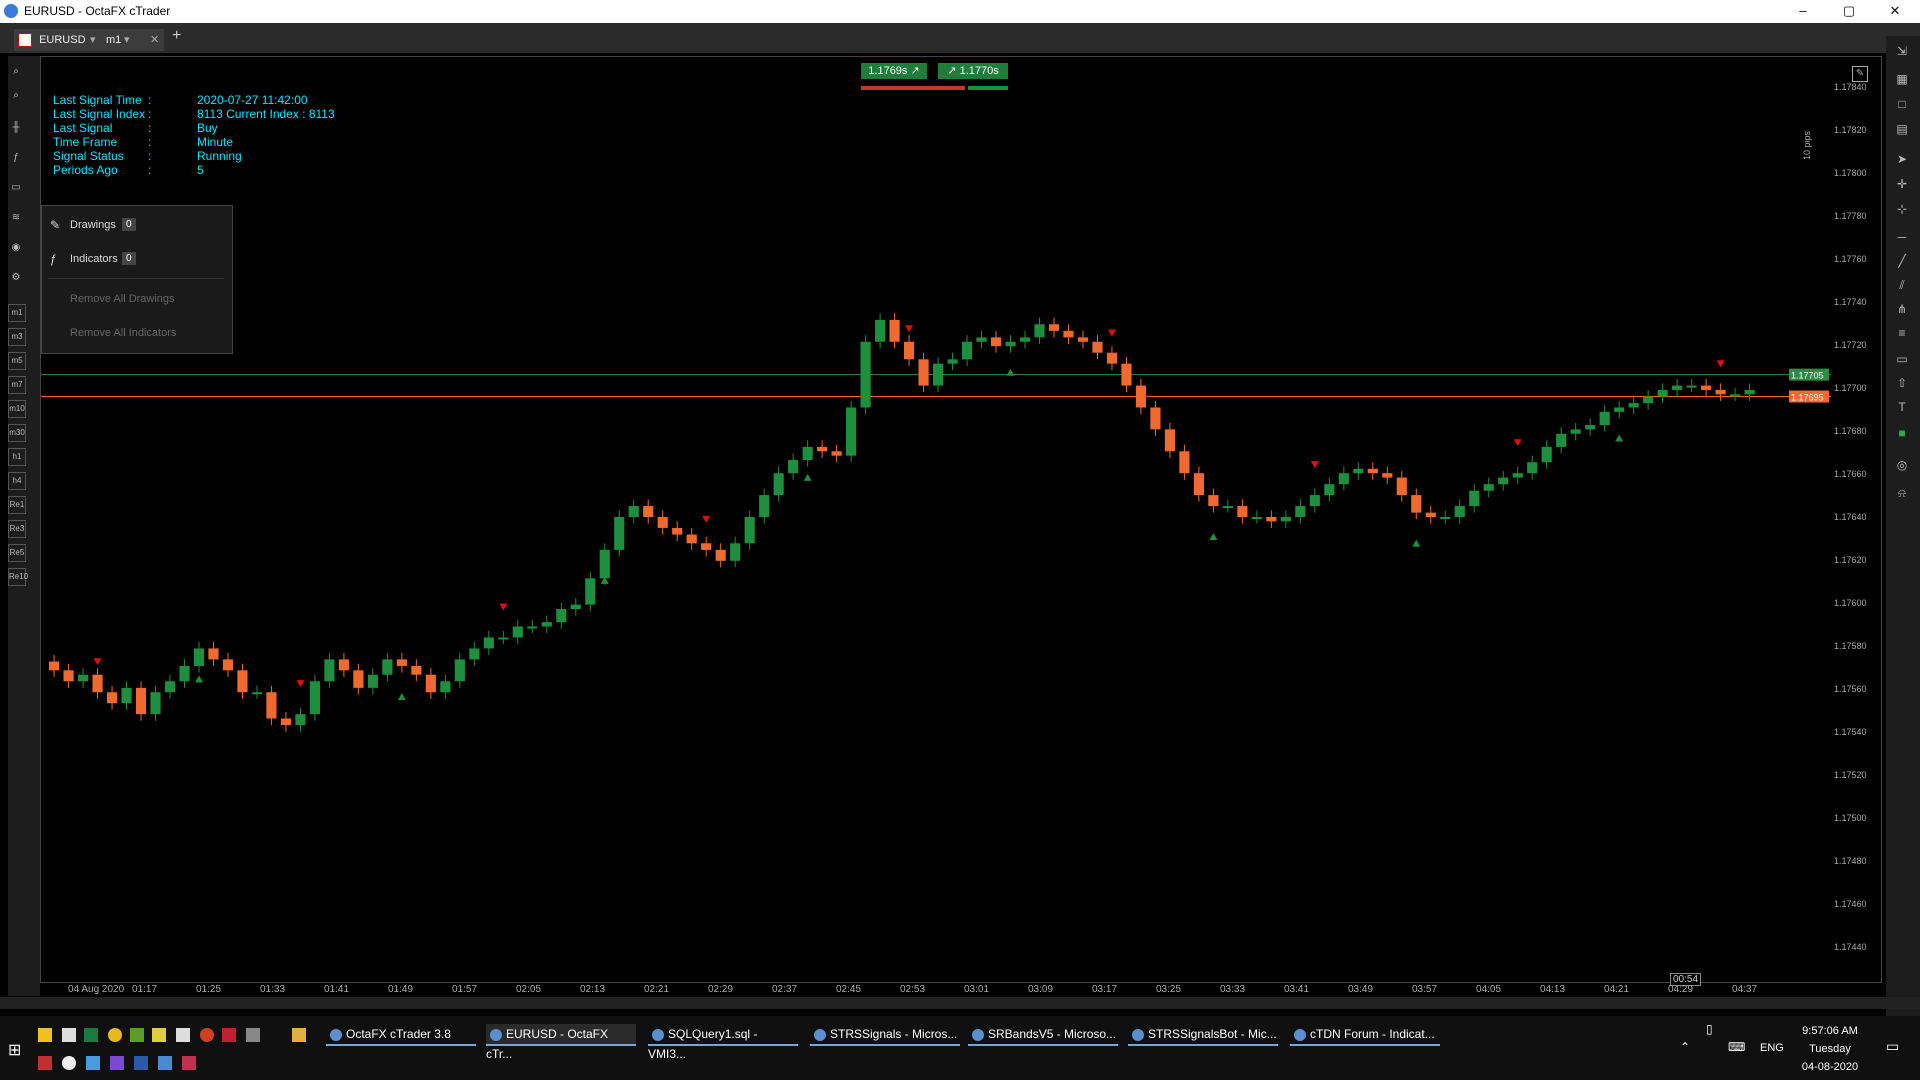 This screenshot has height=1080, width=1920. Describe the element at coordinates (979, 71) in the screenshot. I see `ask-price: 1.1770s` at that location.